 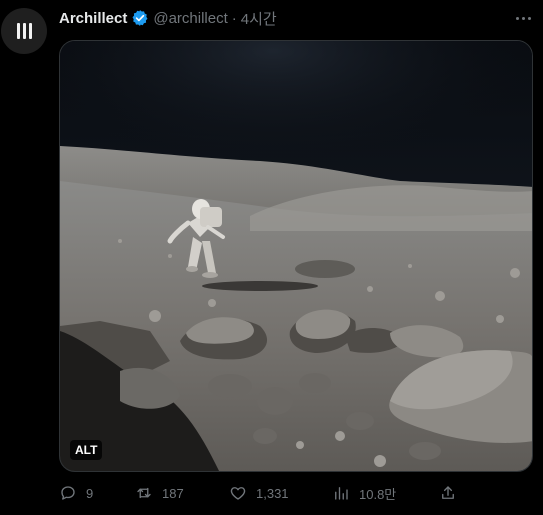 I want to click on reply-icon, so click(x=68, y=493).